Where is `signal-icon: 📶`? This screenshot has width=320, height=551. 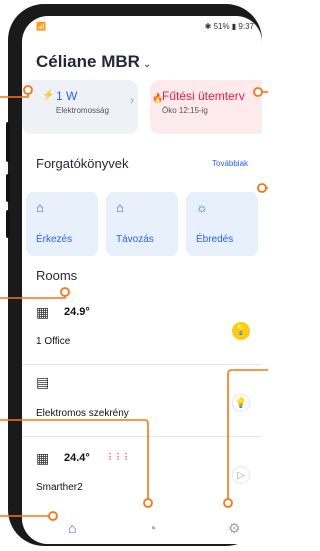 signal-icon: 📶 is located at coordinates (41, 26).